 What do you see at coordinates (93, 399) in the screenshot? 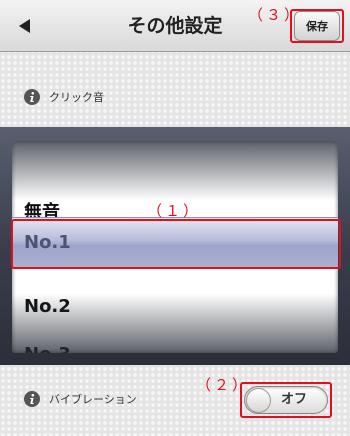
I see `vibration-label: バイブレーション` at bounding box center [93, 399].